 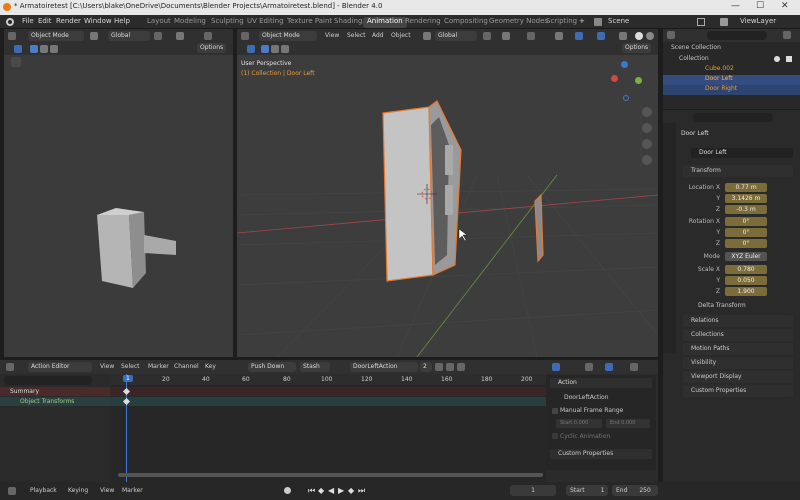 I want to click on ortho-toggle-icon, so click(x=647, y=160).